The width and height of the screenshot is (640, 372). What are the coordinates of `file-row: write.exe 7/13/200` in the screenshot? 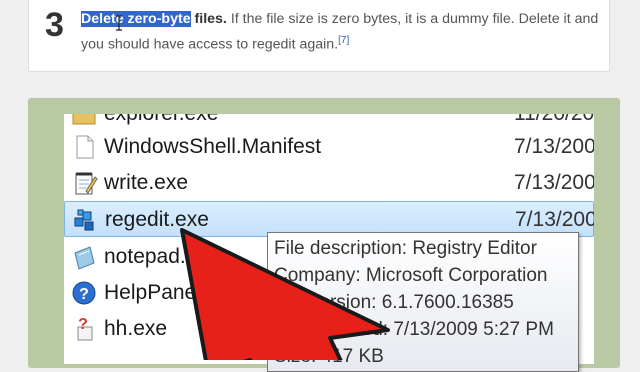 It's located at (329, 183).